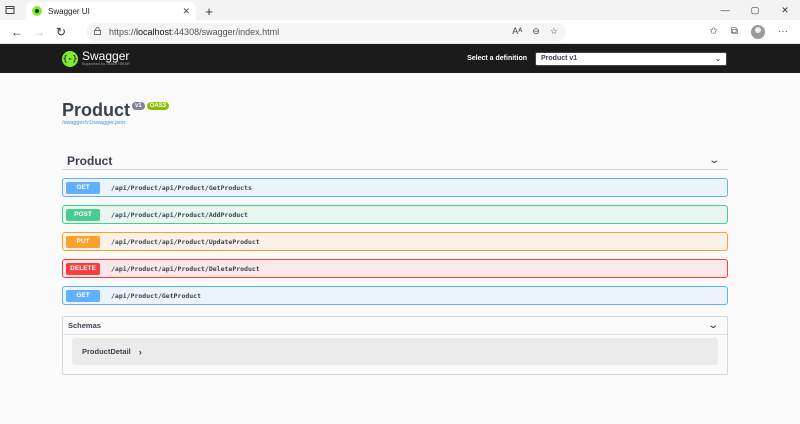 This screenshot has height=424, width=800. What do you see at coordinates (497, 58) in the screenshot?
I see `definition-label: Select a definition` at bounding box center [497, 58].